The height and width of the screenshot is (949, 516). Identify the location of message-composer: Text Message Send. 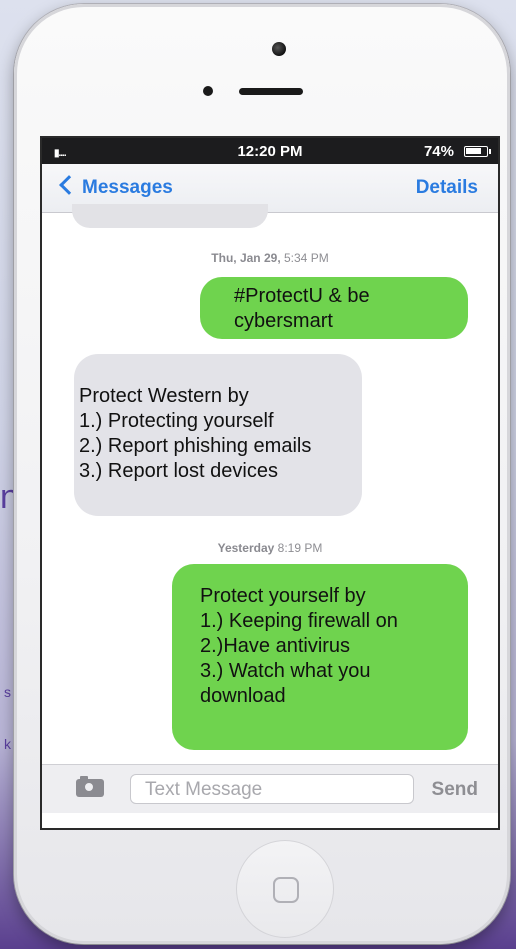
(270, 788).